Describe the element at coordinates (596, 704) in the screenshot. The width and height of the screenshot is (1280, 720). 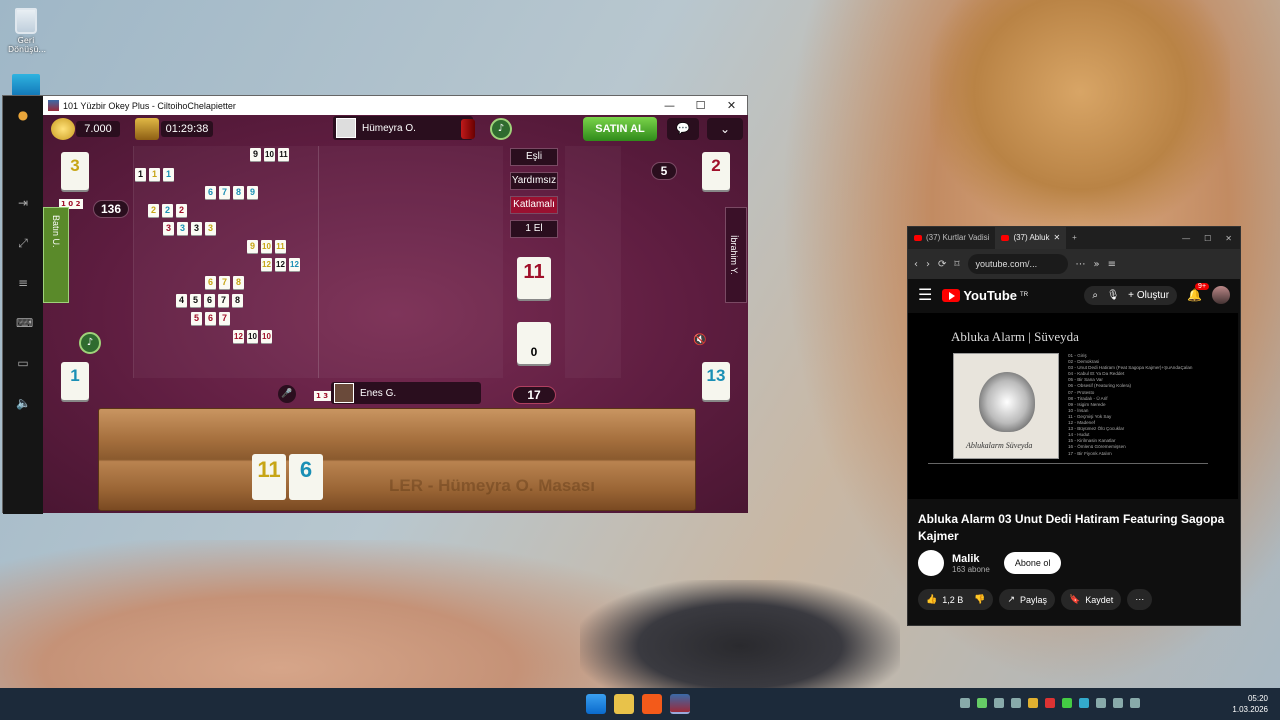
I see `start-icon` at that location.